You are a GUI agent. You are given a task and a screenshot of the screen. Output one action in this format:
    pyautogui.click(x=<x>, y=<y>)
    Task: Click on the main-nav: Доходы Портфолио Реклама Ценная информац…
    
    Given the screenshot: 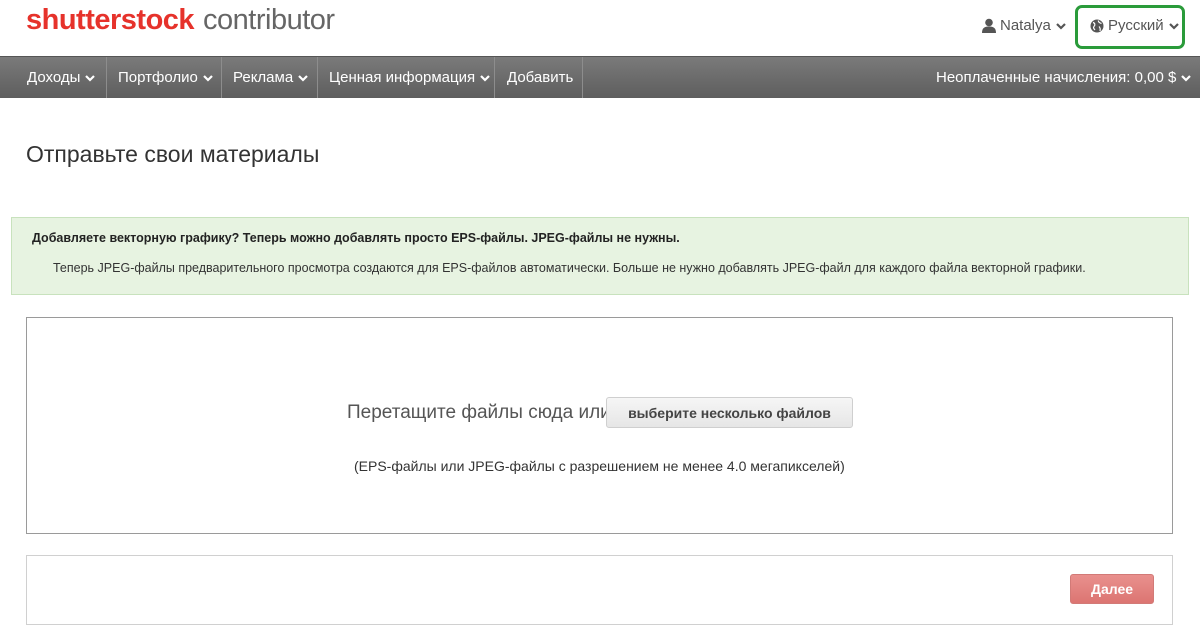 What is the action you would take?
    pyautogui.click(x=600, y=77)
    